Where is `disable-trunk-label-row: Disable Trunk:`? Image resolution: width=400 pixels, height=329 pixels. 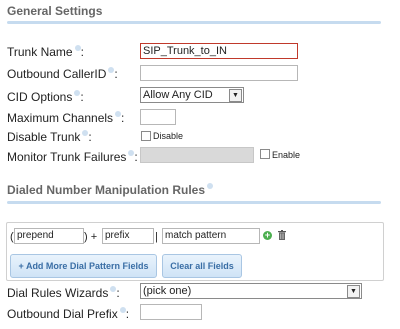
disable-trunk-label-row: Disable Trunk: is located at coordinates (49, 137).